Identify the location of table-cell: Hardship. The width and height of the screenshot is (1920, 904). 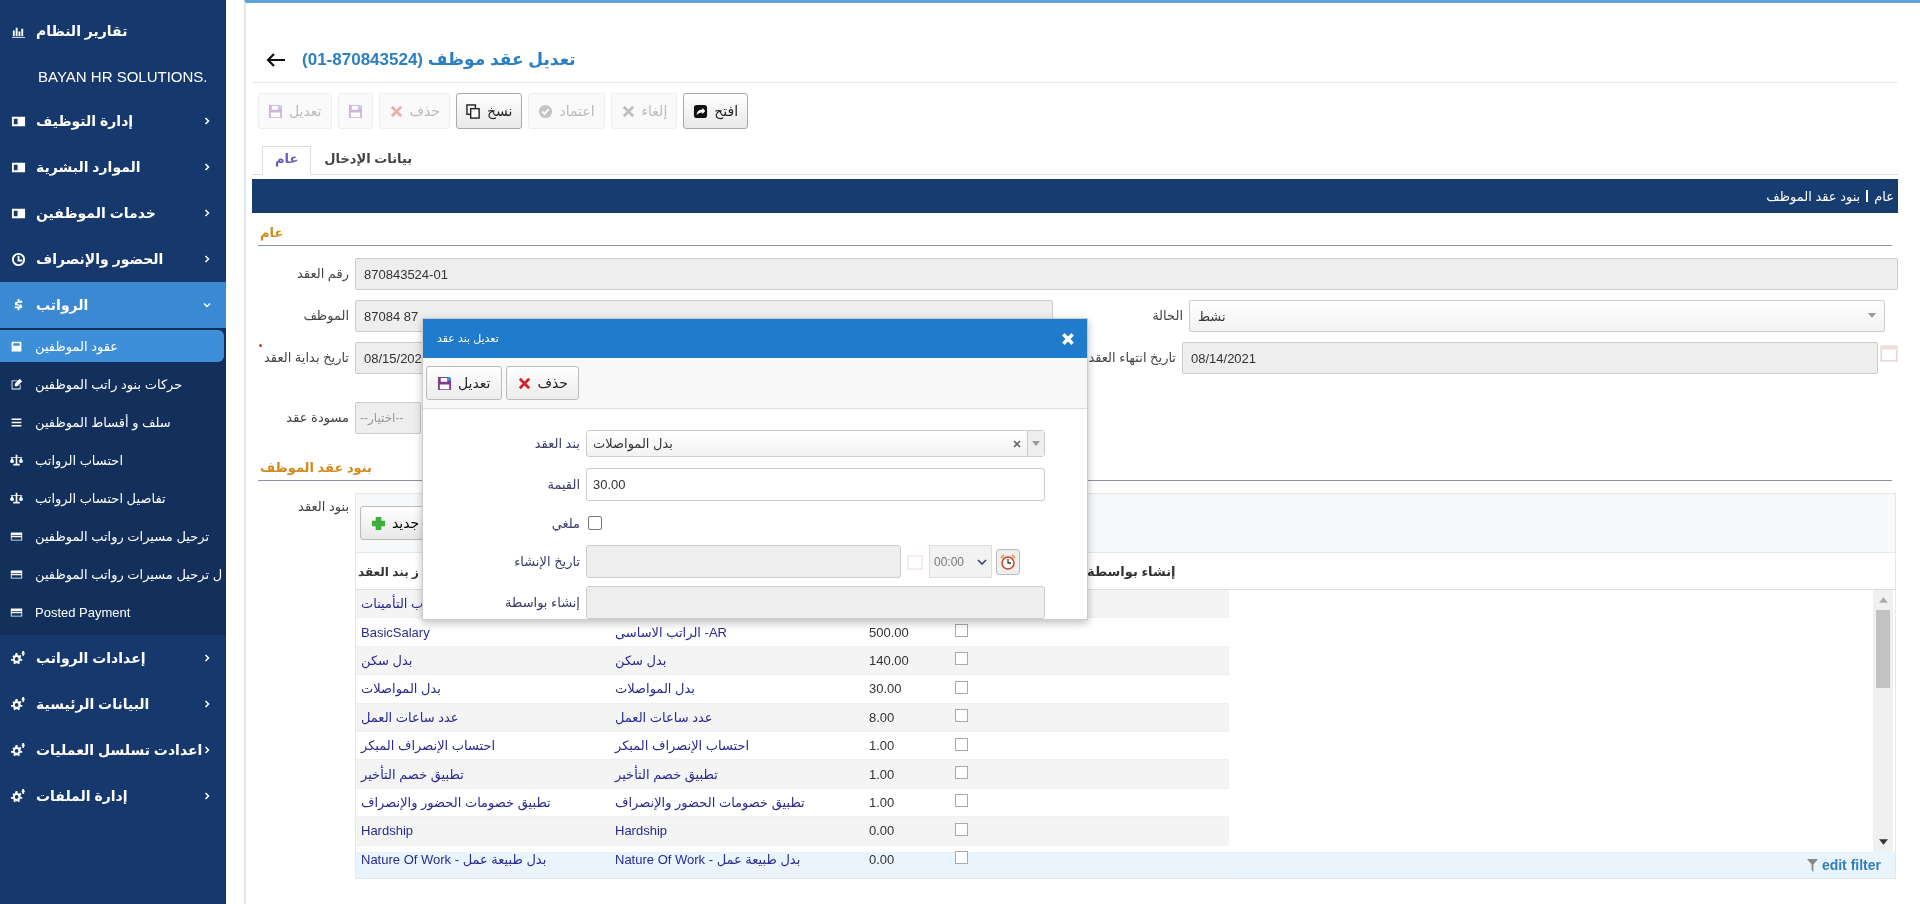
(641, 831).